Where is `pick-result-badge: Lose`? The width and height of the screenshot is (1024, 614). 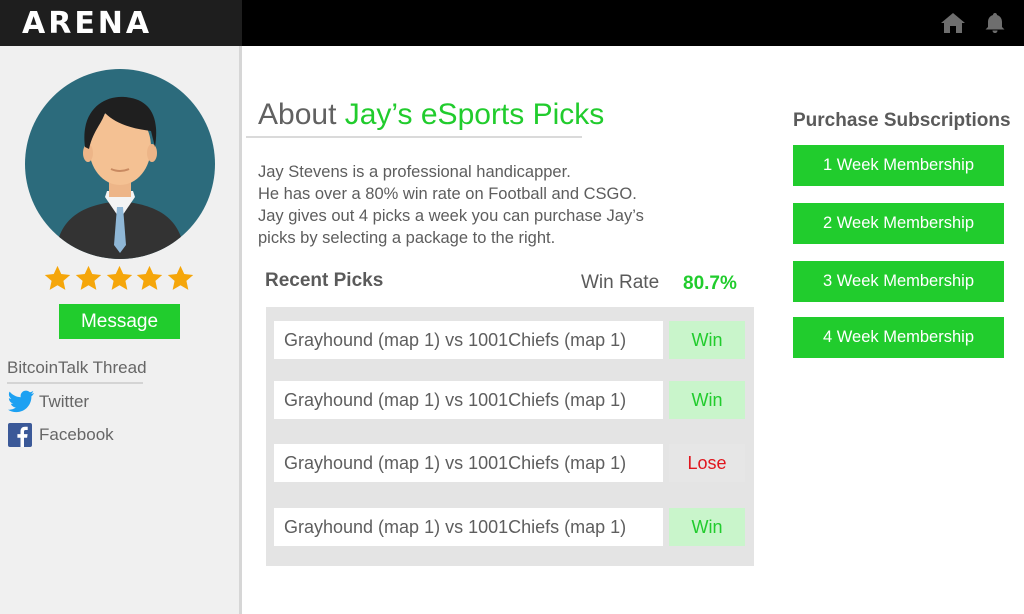 pick-result-badge: Lose is located at coordinates (707, 463).